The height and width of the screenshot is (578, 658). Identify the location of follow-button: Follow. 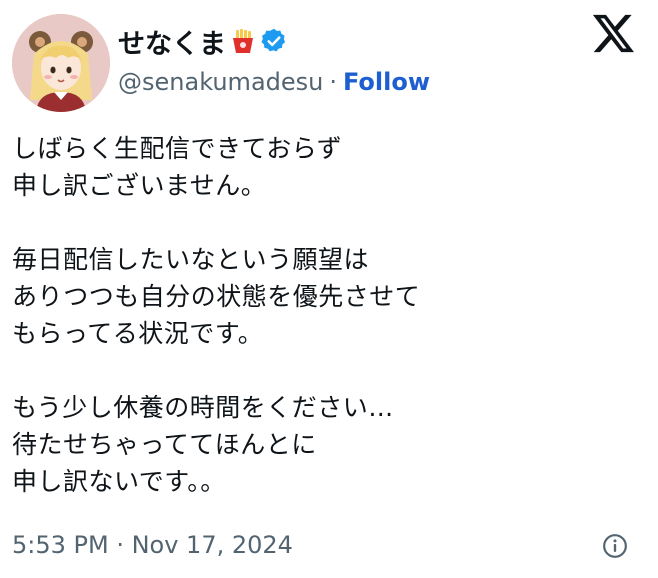
(386, 82).